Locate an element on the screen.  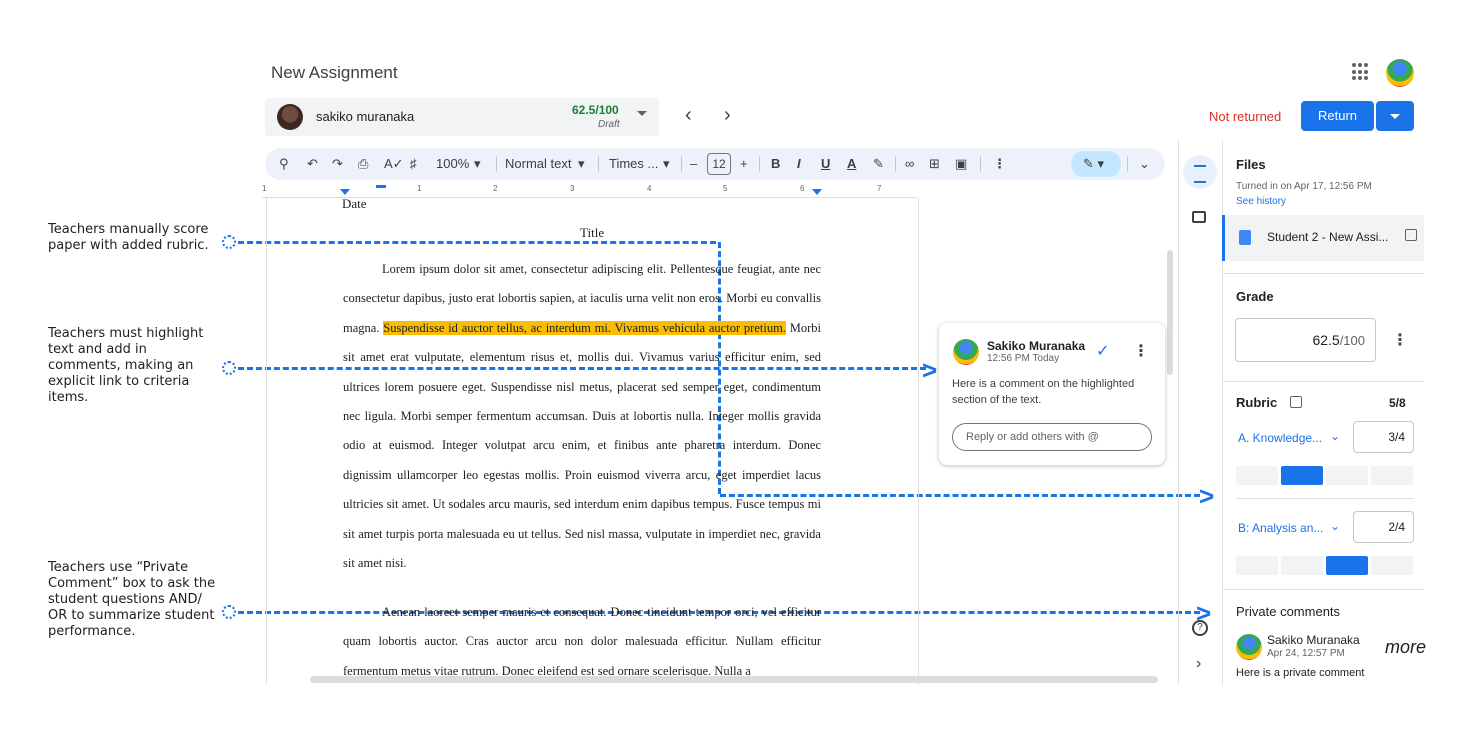
zoom-select: 100% is located at coordinates (452, 164).